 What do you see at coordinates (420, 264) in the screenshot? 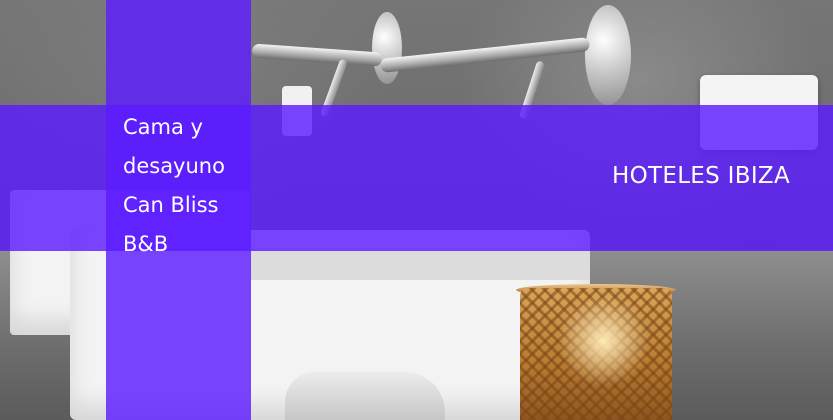
I see `sink-rim` at bounding box center [420, 264].